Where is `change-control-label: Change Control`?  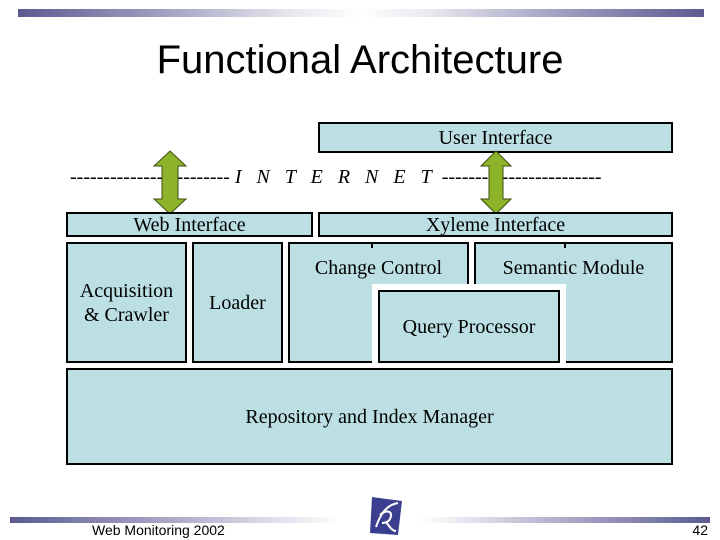 change-control-label: Change Control is located at coordinates (378, 268).